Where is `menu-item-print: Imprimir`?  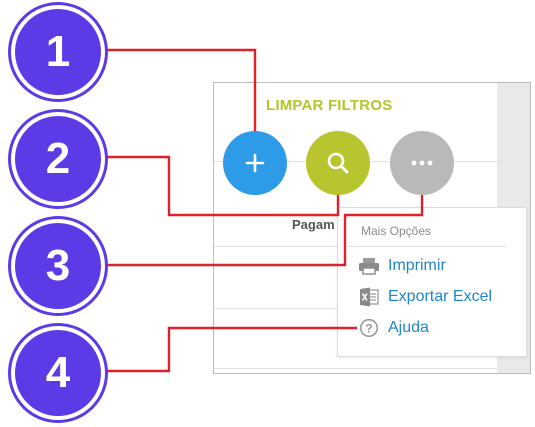 menu-item-print: Imprimir is located at coordinates (402, 266).